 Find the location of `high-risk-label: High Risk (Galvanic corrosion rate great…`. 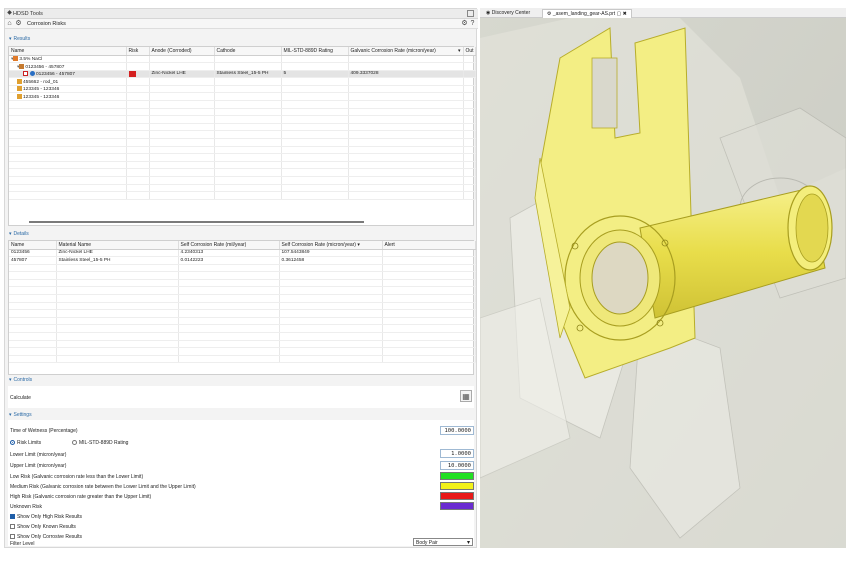

high-risk-label: High Risk (Galvanic corrosion rate great… is located at coordinates (81, 497).